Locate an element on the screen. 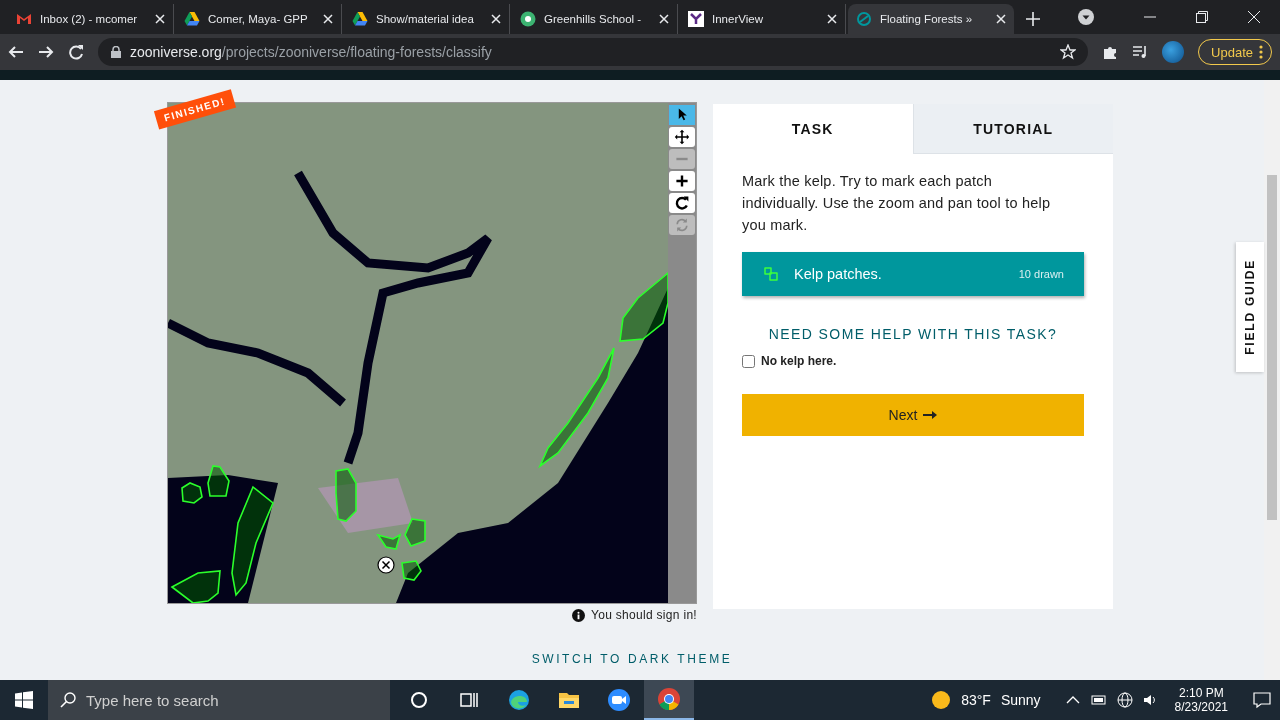 Image resolution: width=1280 pixels, height=720 pixels. puzzle-icon is located at coordinates (1110, 52).